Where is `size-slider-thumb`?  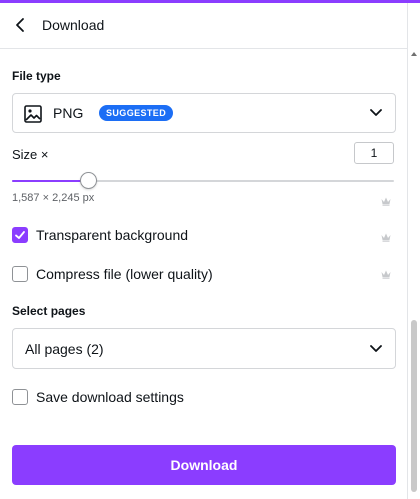 size-slider-thumb is located at coordinates (89, 180).